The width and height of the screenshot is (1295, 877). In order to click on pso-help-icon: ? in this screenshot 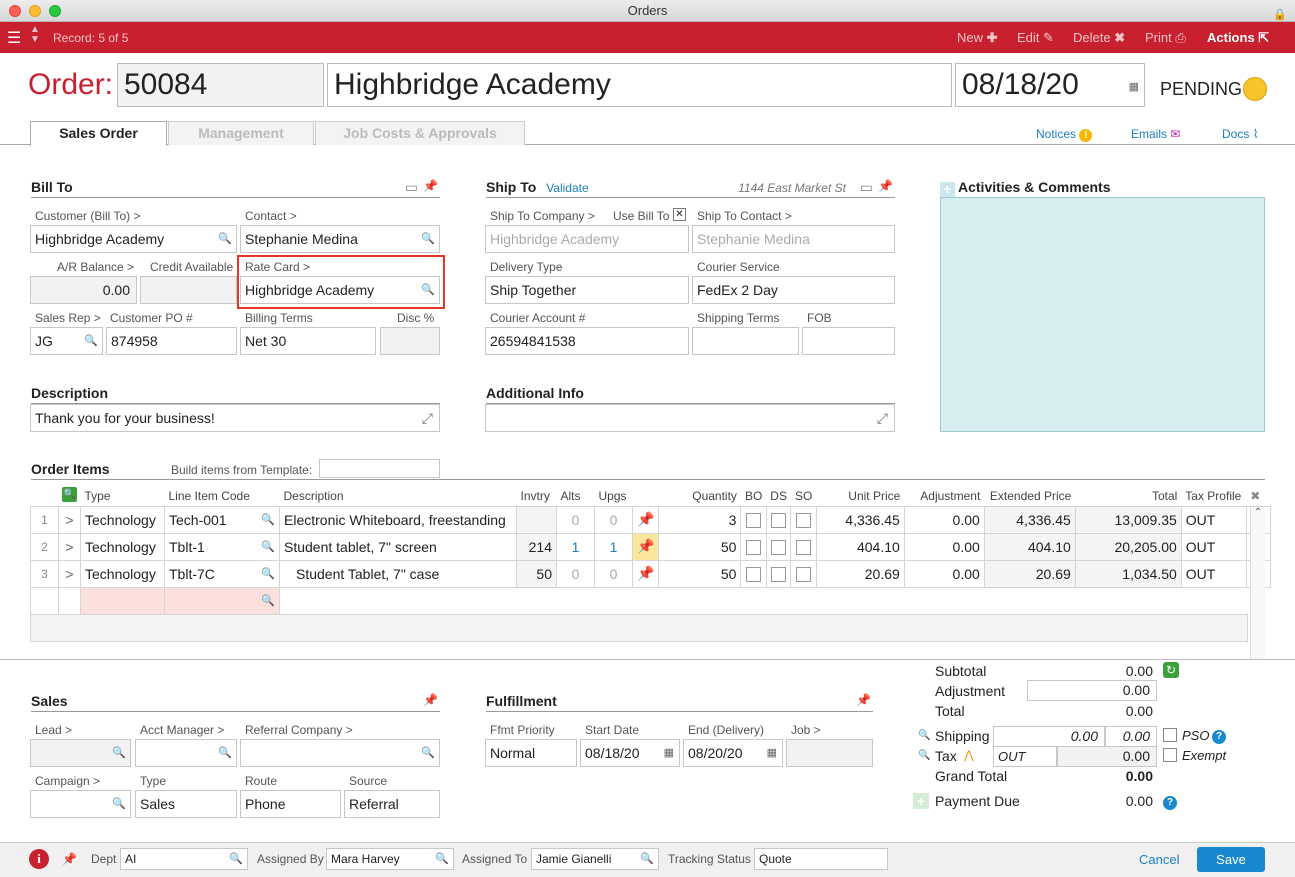, I will do `click(1219, 736)`.